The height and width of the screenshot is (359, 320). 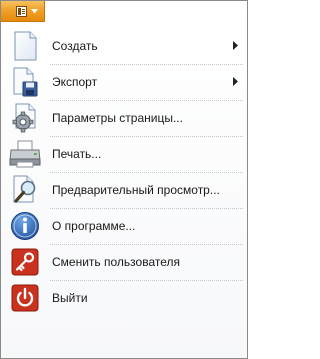 I want to click on chevron-down-icon, so click(x=34, y=11).